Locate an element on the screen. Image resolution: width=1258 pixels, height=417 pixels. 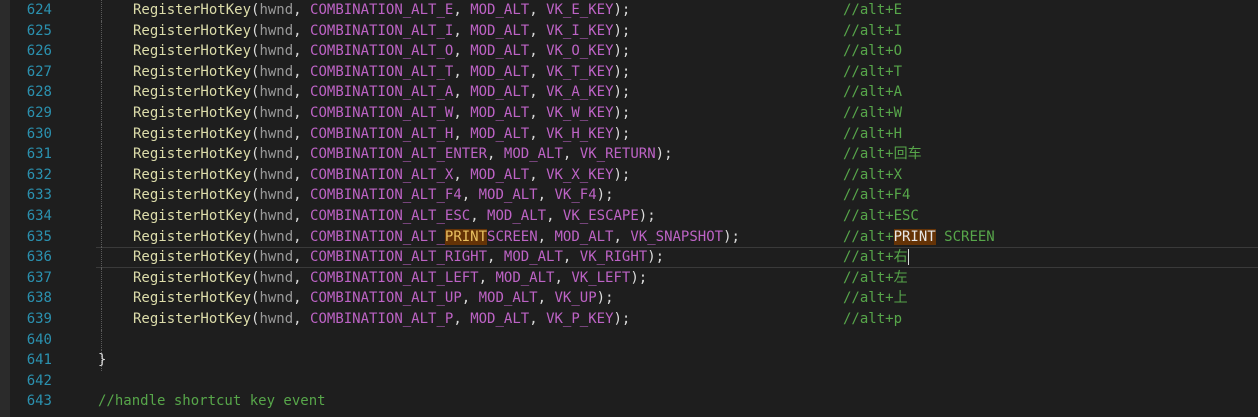
code-line: 642 is located at coordinates (629, 381).